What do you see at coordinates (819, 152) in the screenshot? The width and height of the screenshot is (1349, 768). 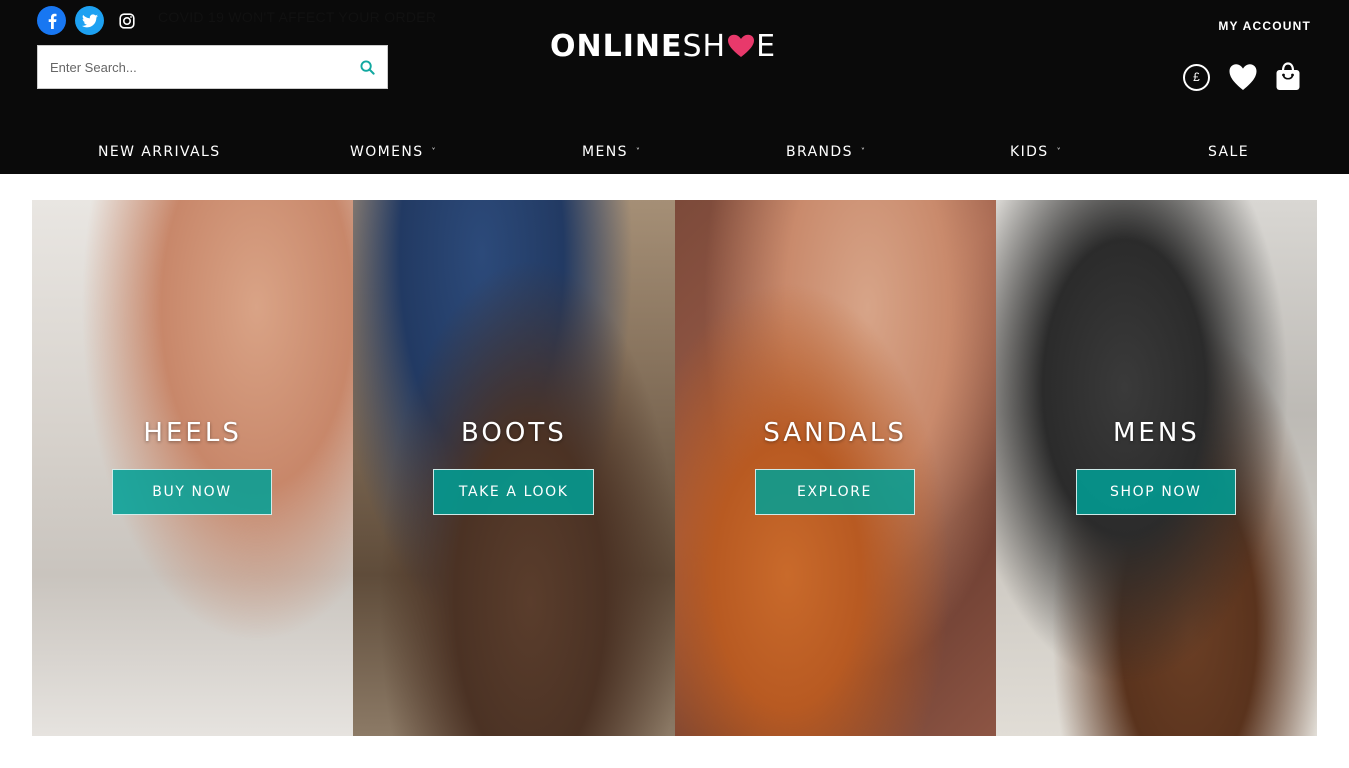 I see `nav-label: BRANDS` at bounding box center [819, 152].